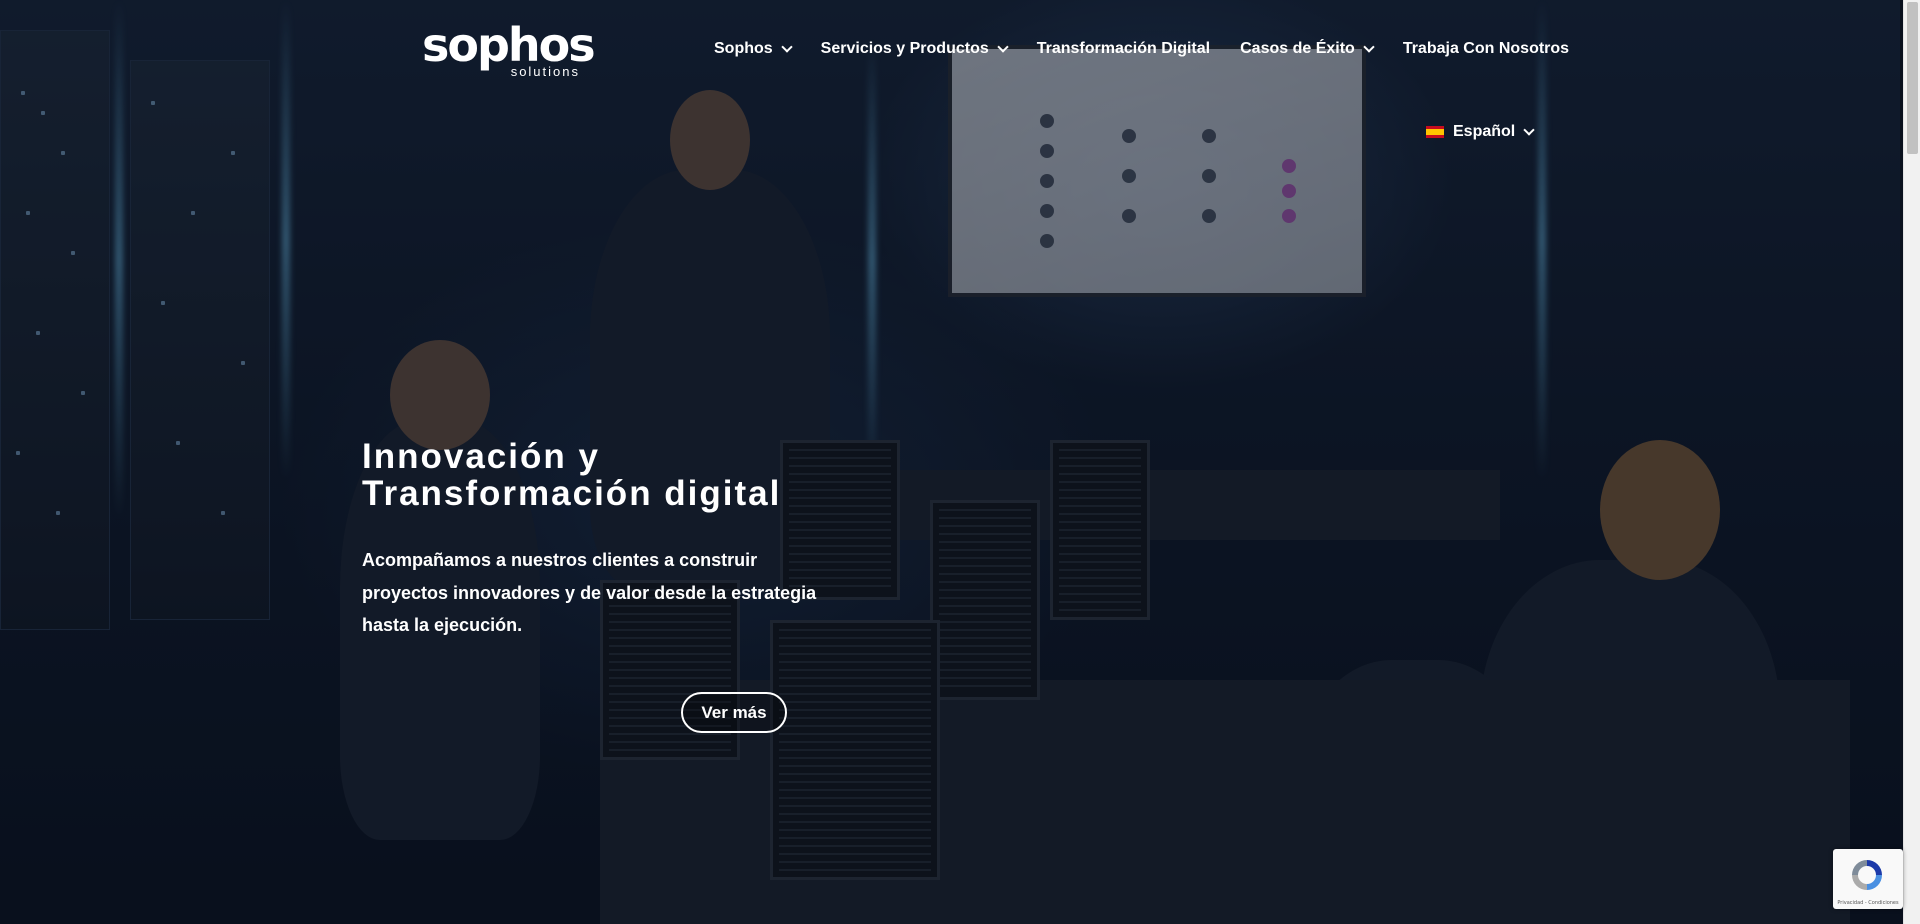 This screenshot has width=1920, height=924. I want to click on hero-title-line: Transformación digital, so click(572, 493).